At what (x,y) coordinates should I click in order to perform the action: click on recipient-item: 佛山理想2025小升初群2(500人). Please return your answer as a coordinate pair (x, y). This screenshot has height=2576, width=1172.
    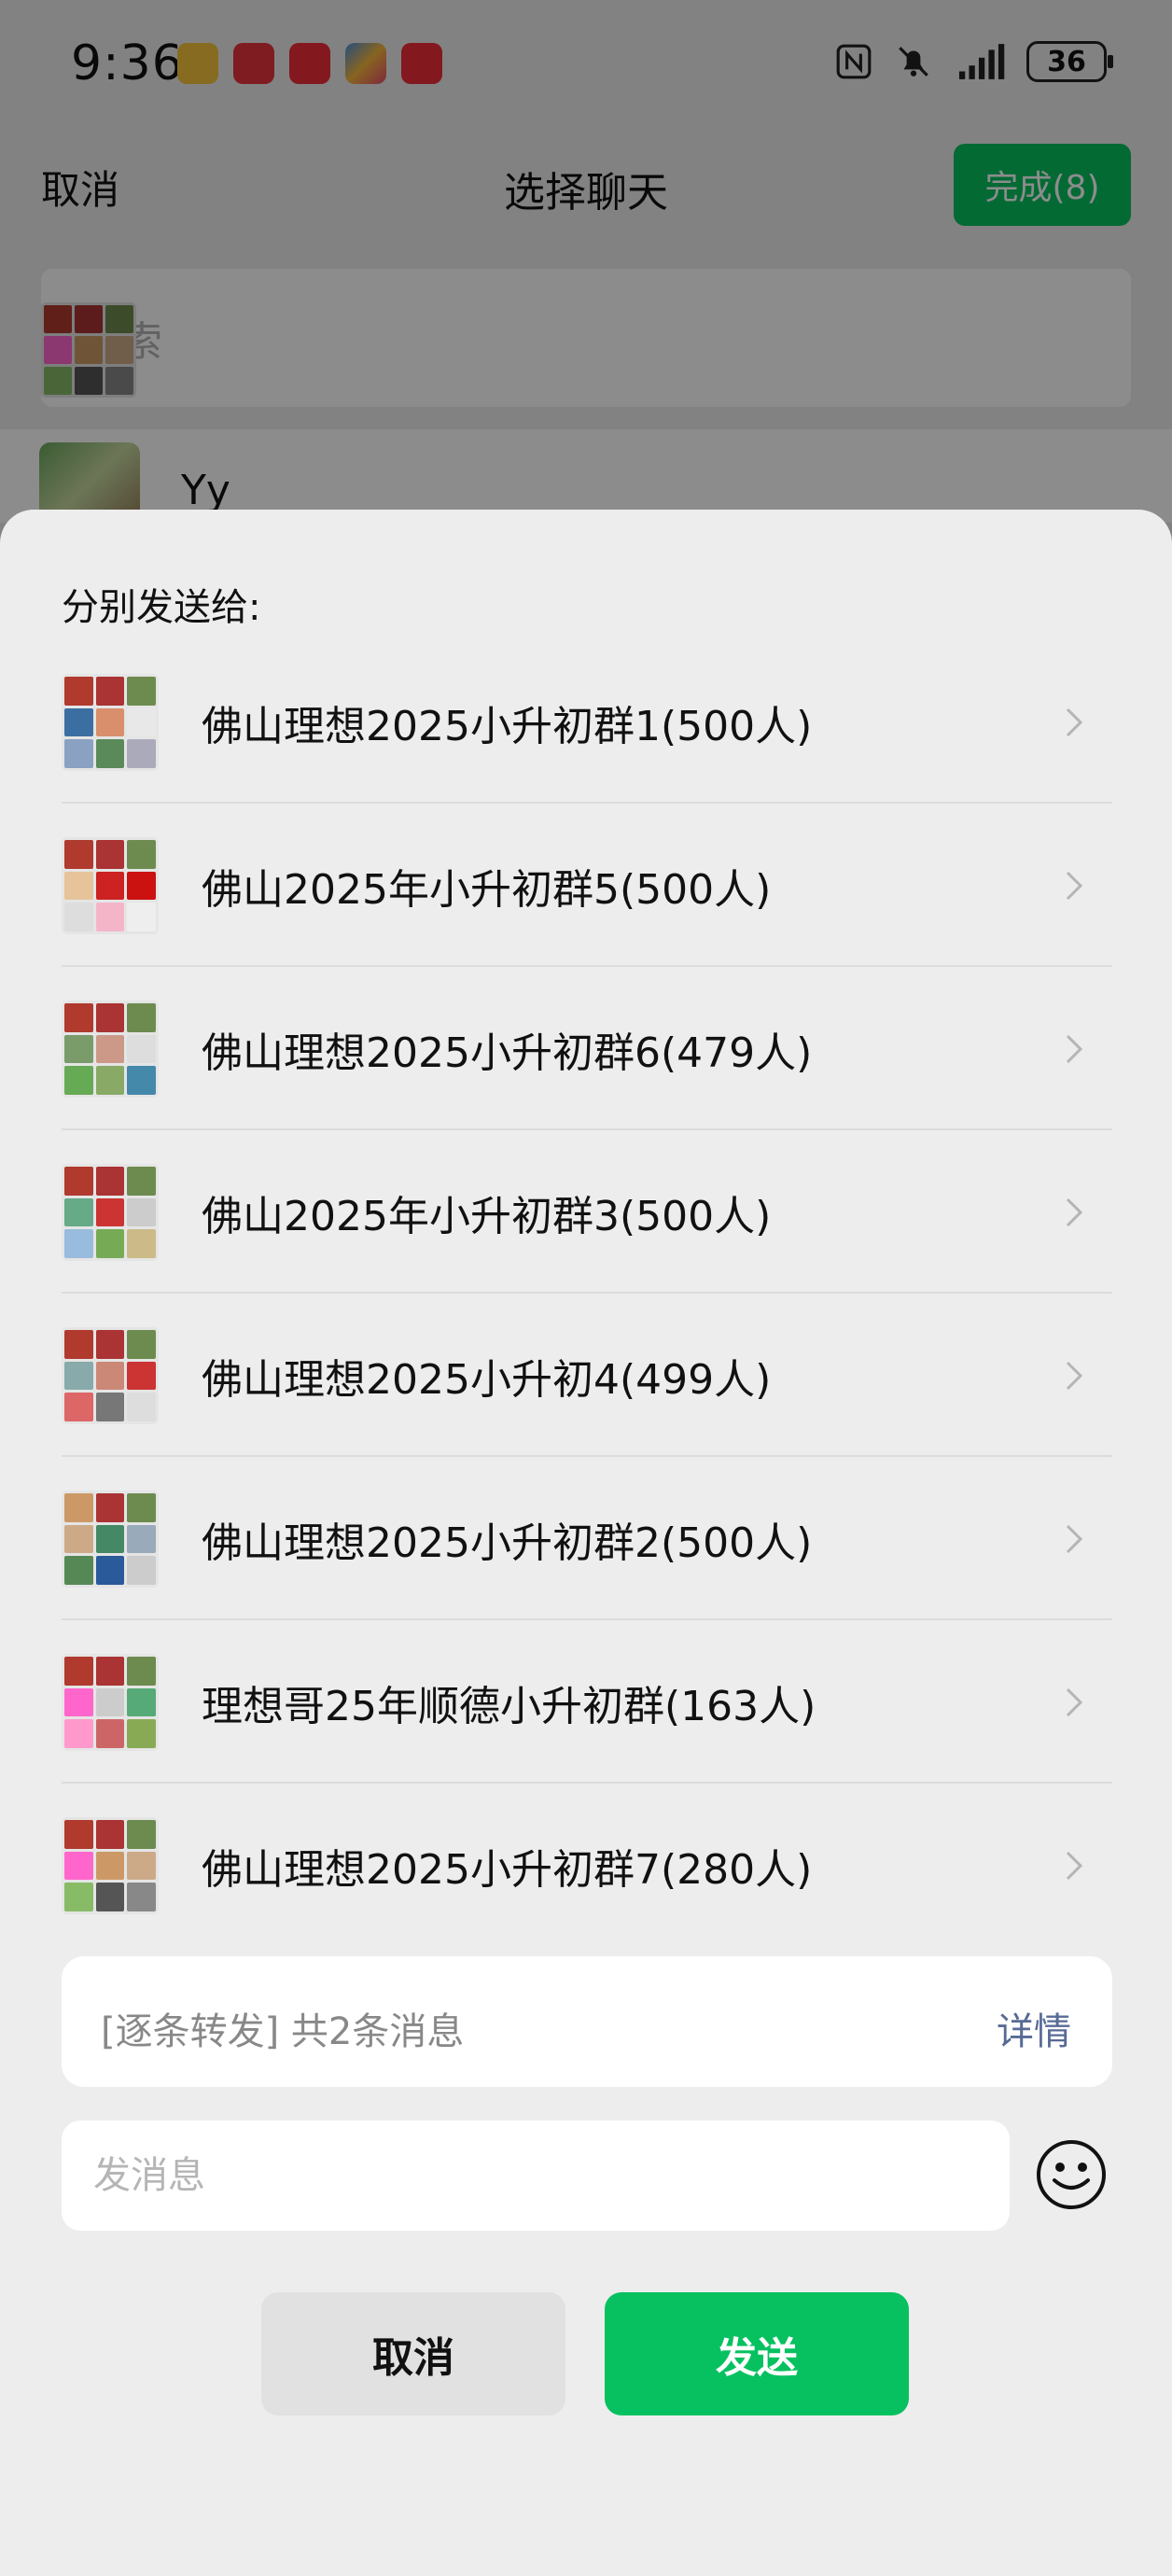
    Looking at the image, I should click on (587, 1538).